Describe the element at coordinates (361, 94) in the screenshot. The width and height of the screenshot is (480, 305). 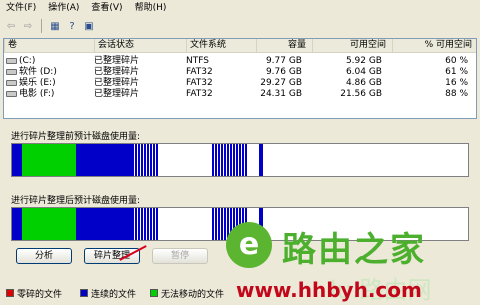
I see `volume-cell: 21.56 GB` at that location.